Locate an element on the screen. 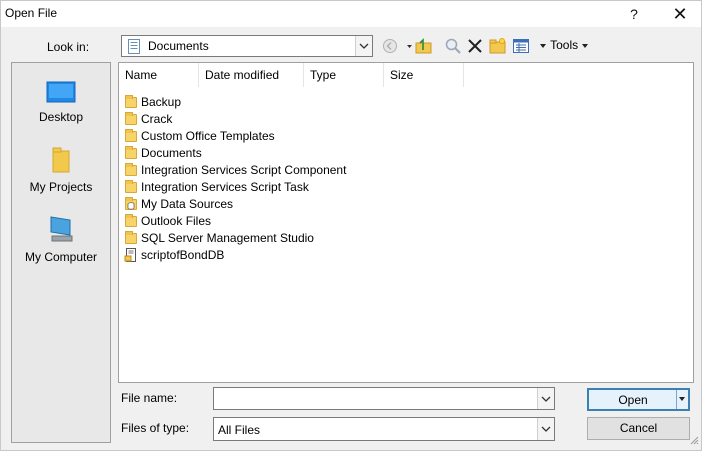 Image resolution: width=702 pixels, height=451 pixels. file-name: SQL Server Management Studio is located at coordinates (227, 237).